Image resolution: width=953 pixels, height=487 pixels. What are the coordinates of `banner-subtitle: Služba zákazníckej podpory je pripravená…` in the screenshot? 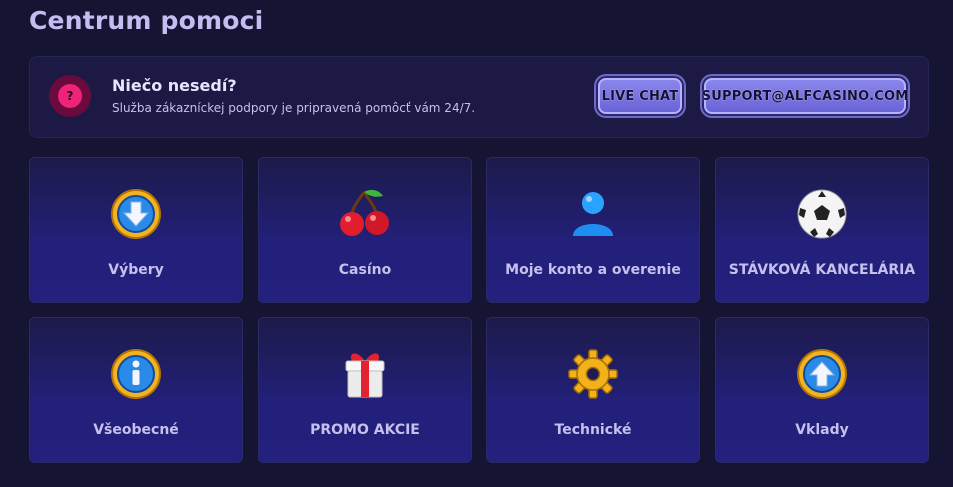 It's located at (294, 108).